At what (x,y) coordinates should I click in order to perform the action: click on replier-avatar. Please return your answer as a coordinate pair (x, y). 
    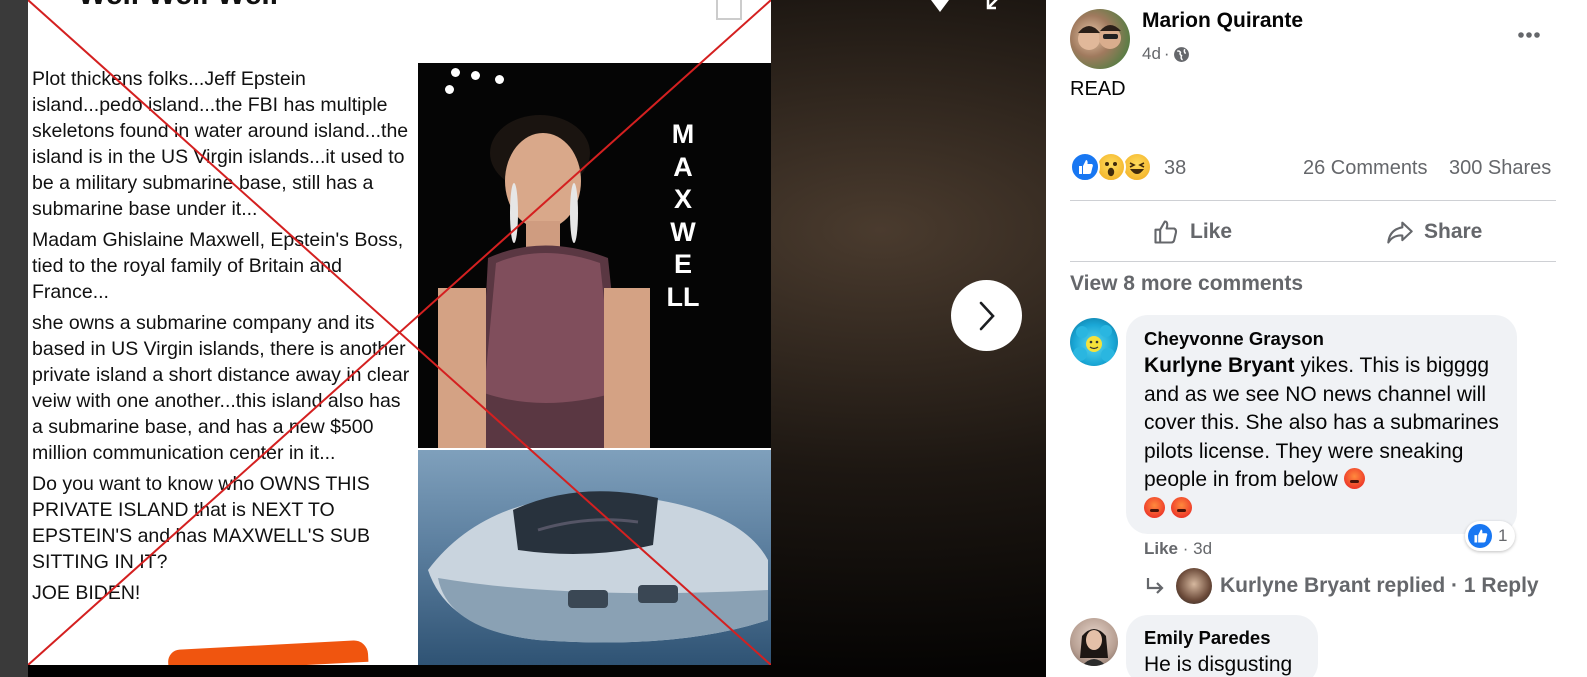
    Looking at the image, I should click on (1194, 586).